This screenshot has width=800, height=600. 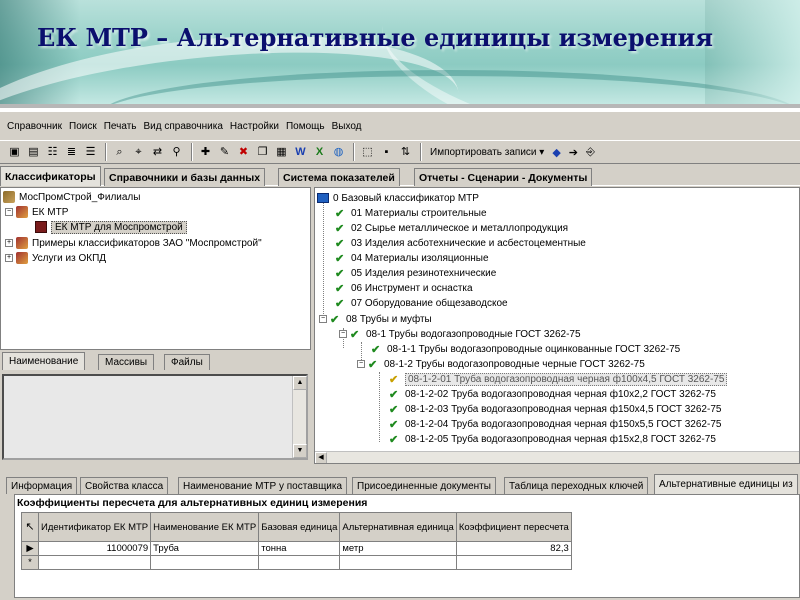 What do you see at coordinates (321, 457) in the screenshot?
I see `scroll-left-icon: ◀` at bounding box center [321, 457].